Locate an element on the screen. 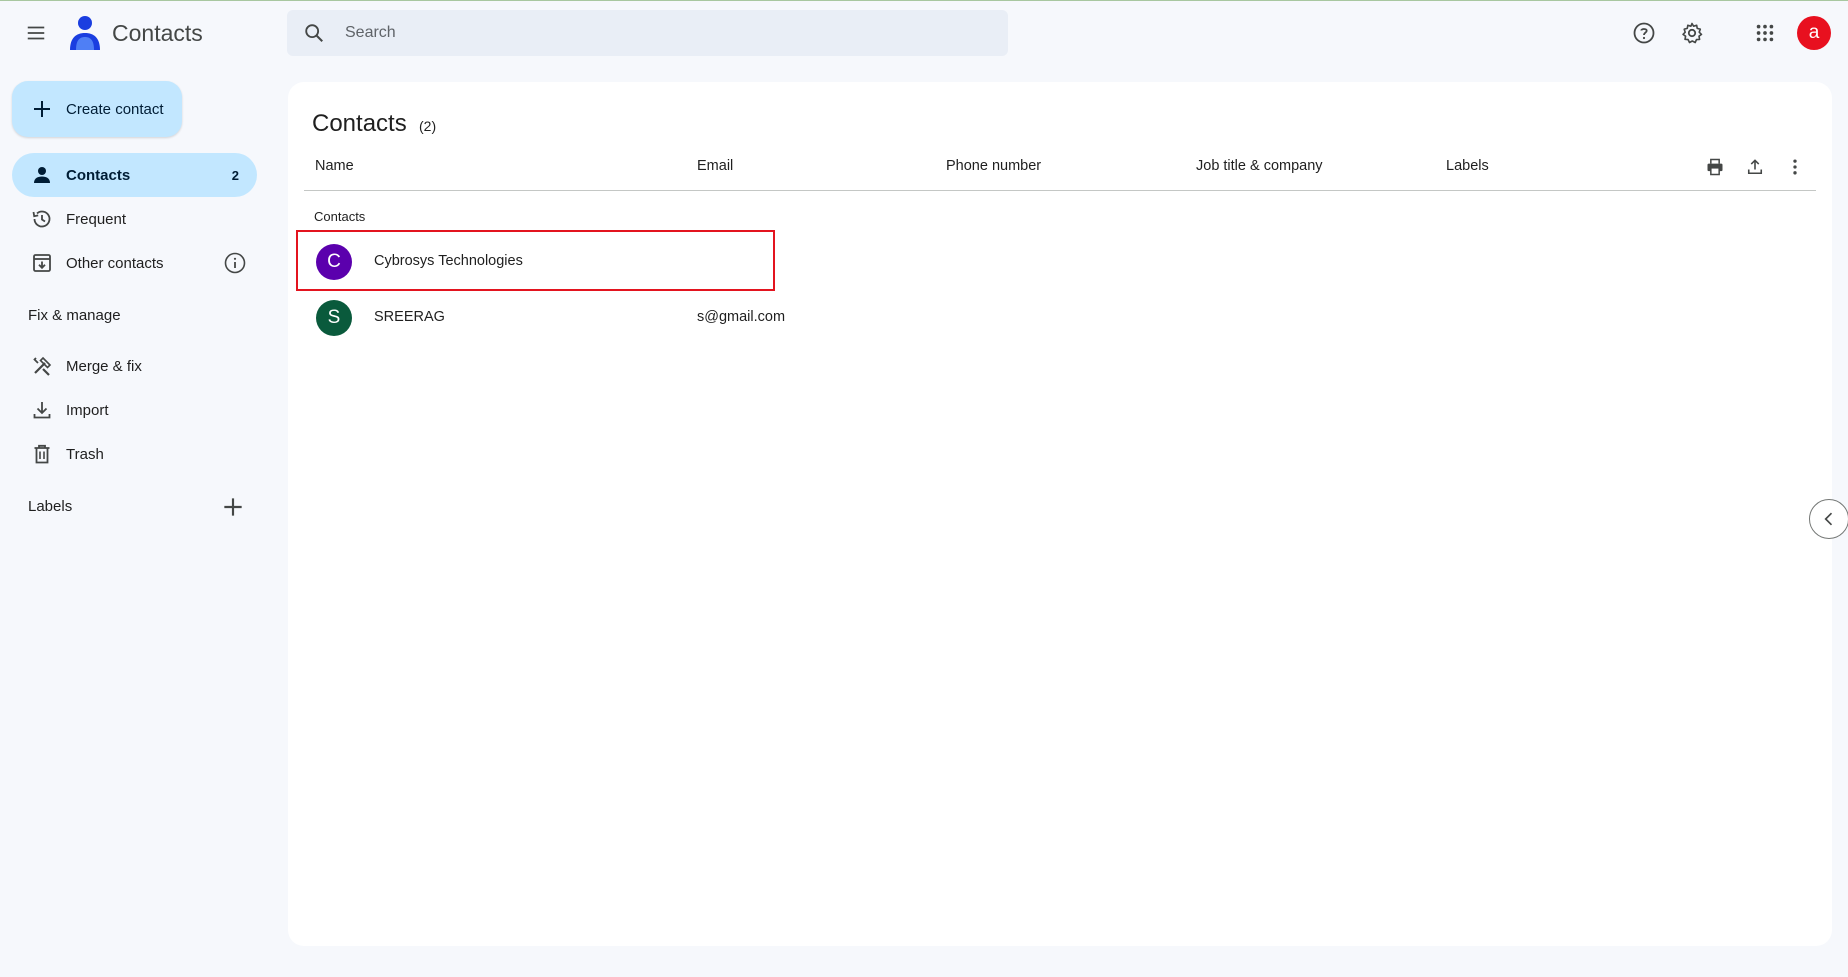 Image resolution: width=1848 pixels, height=977 pixels. column-header-job: Job title & company is located at coordinates (1259, 166).